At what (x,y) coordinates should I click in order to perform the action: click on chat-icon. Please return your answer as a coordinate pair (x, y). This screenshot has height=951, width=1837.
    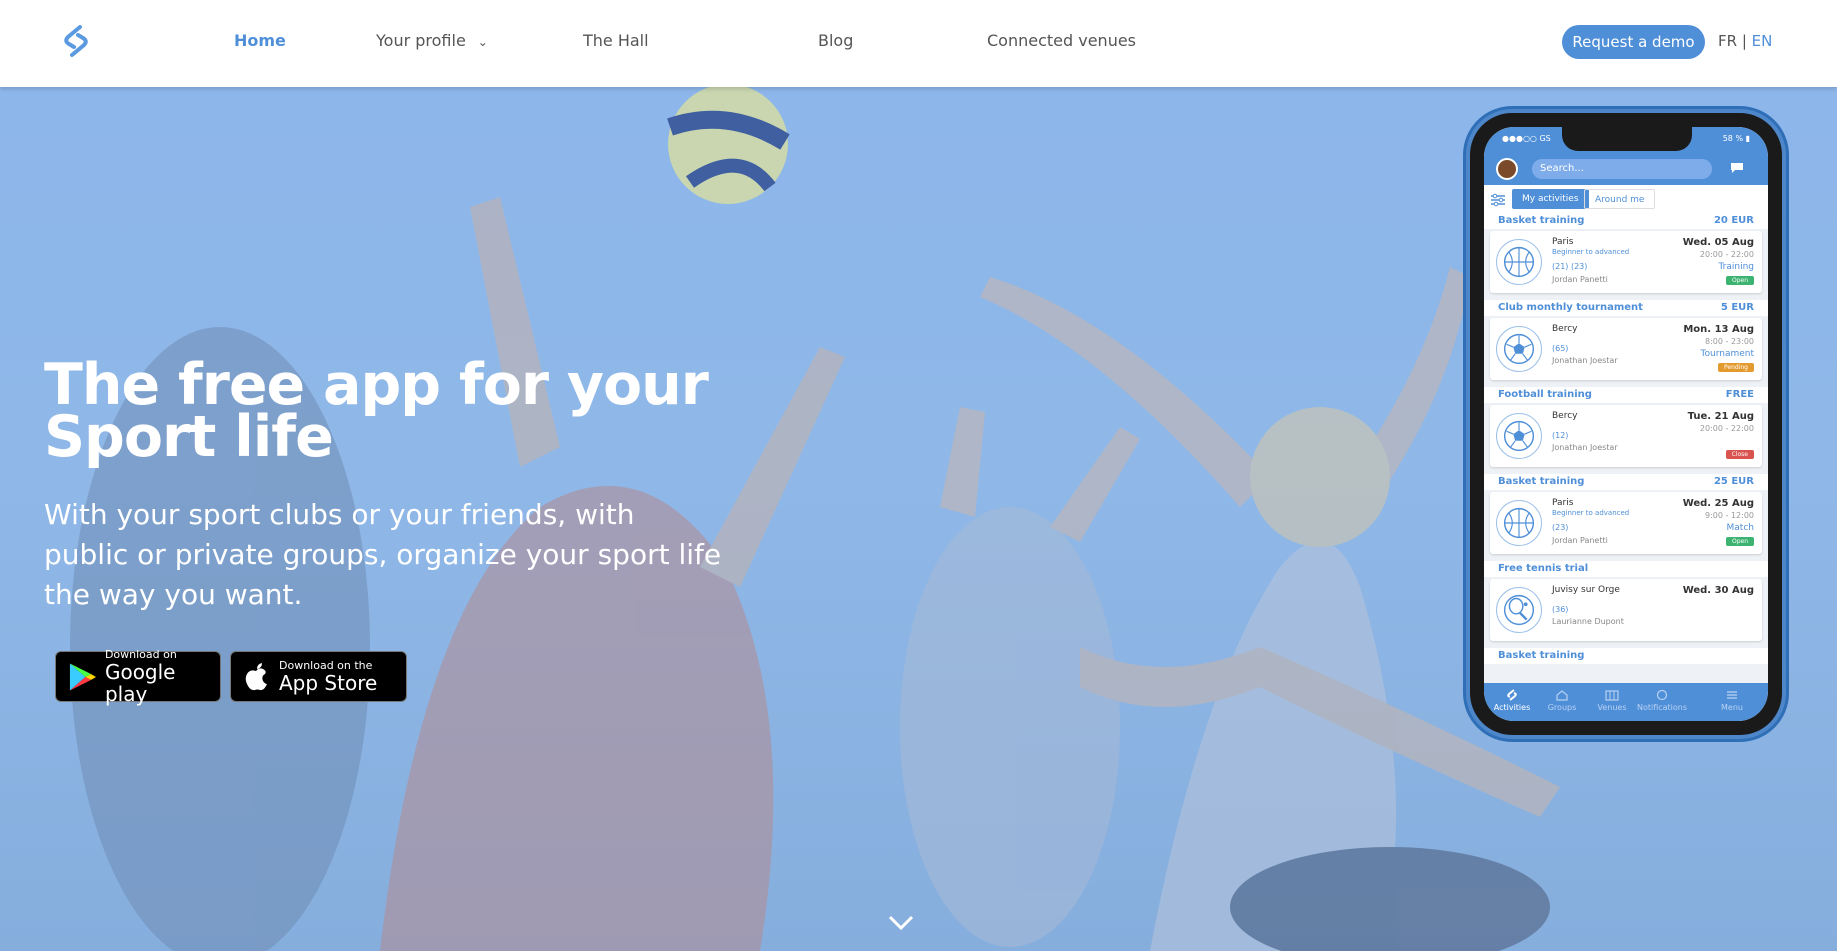
    Looking at the image, I should click on (1737, 168).